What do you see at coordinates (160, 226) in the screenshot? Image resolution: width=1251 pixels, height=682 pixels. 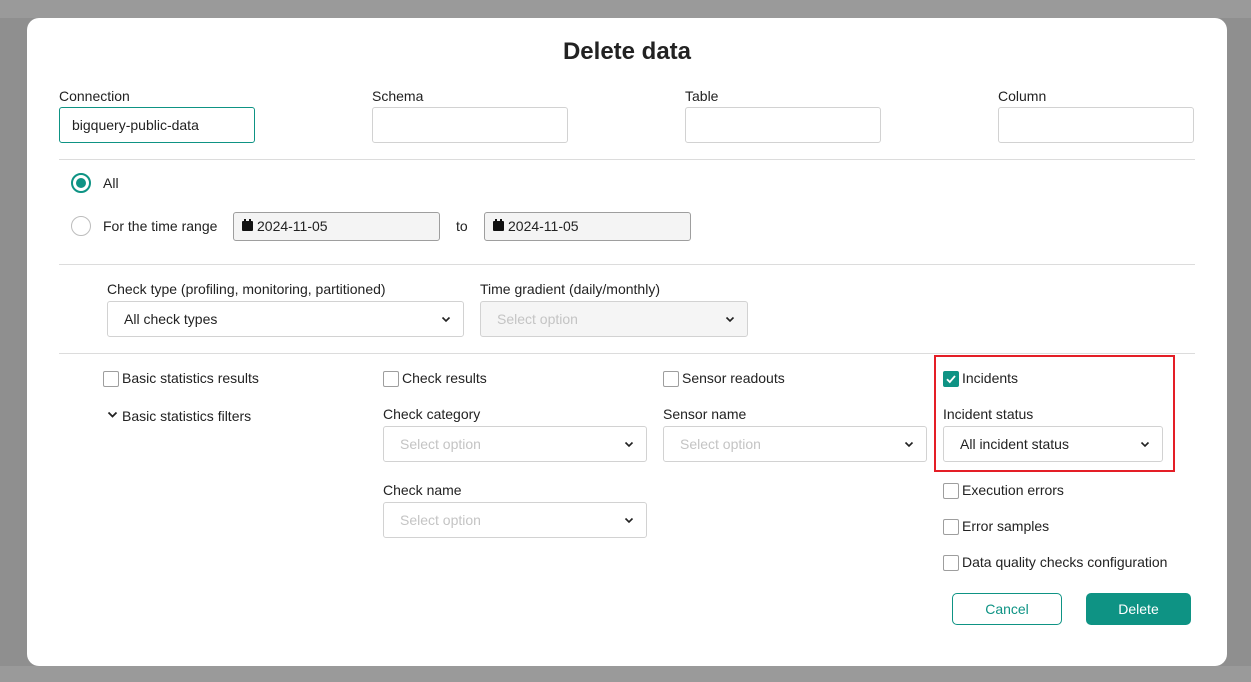 I see `radio-time-range-label: For the time range` at bounding box center [160, 226].